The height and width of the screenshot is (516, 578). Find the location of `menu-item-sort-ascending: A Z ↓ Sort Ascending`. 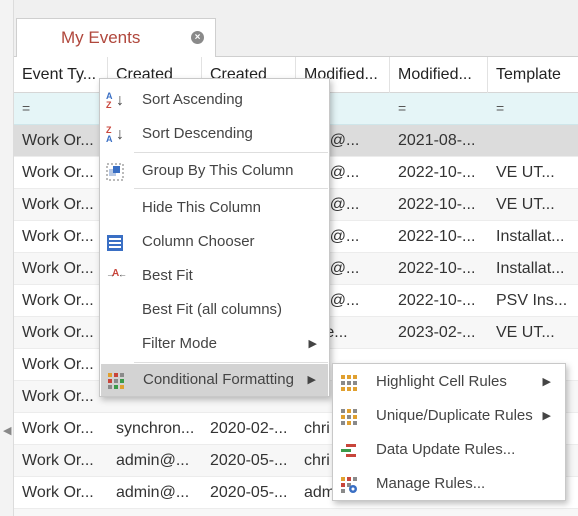

menu-item-sort-ascending: A Z ↓ Sort Ascending is located at coordinates (214, 100).